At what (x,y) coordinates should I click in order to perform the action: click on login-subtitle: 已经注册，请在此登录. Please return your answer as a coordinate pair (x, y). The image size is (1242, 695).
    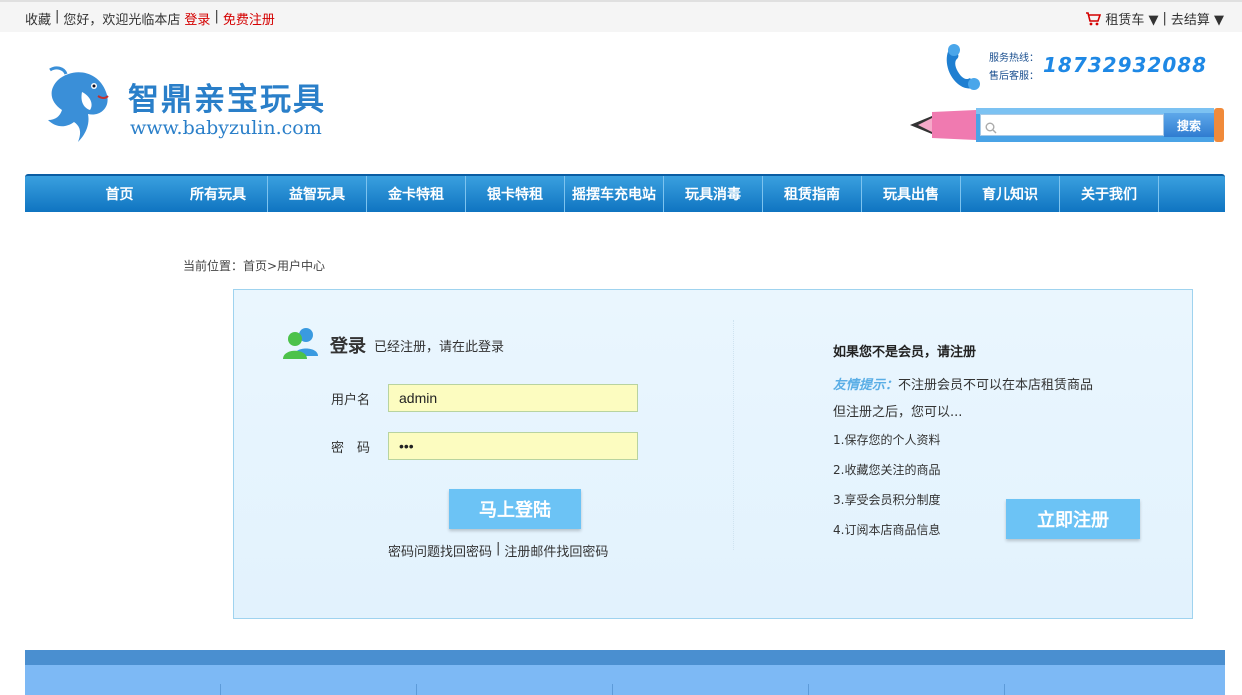
    Looking at the image, I should click on (439, 347).